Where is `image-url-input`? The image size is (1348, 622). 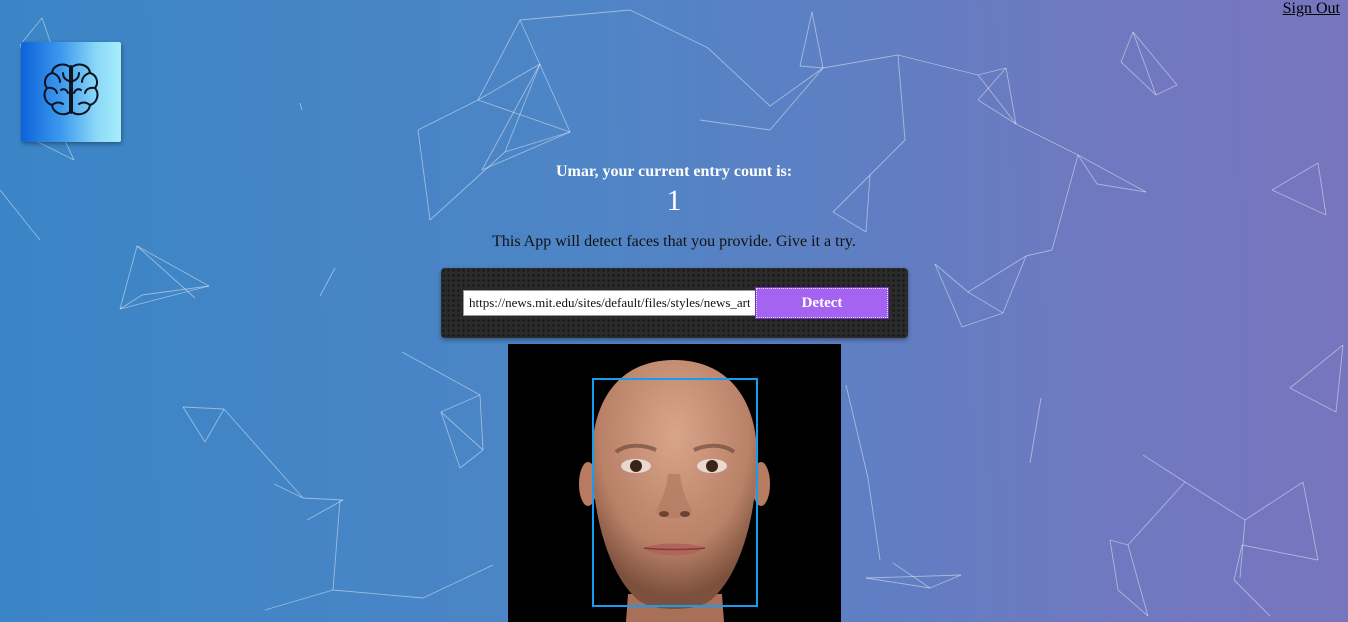 image-url-input is located at coordinates (609, 303).